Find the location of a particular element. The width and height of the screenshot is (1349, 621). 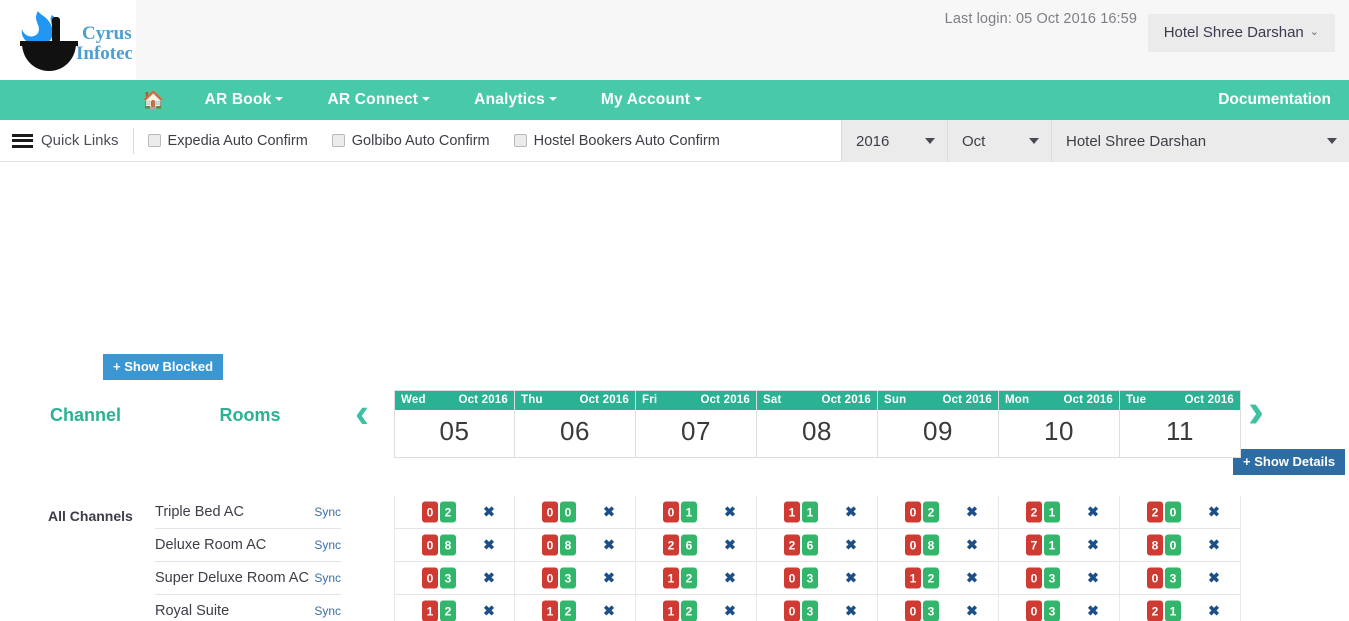

availability-cell: 0 1 ✖ is located at coordinates (696, 512).